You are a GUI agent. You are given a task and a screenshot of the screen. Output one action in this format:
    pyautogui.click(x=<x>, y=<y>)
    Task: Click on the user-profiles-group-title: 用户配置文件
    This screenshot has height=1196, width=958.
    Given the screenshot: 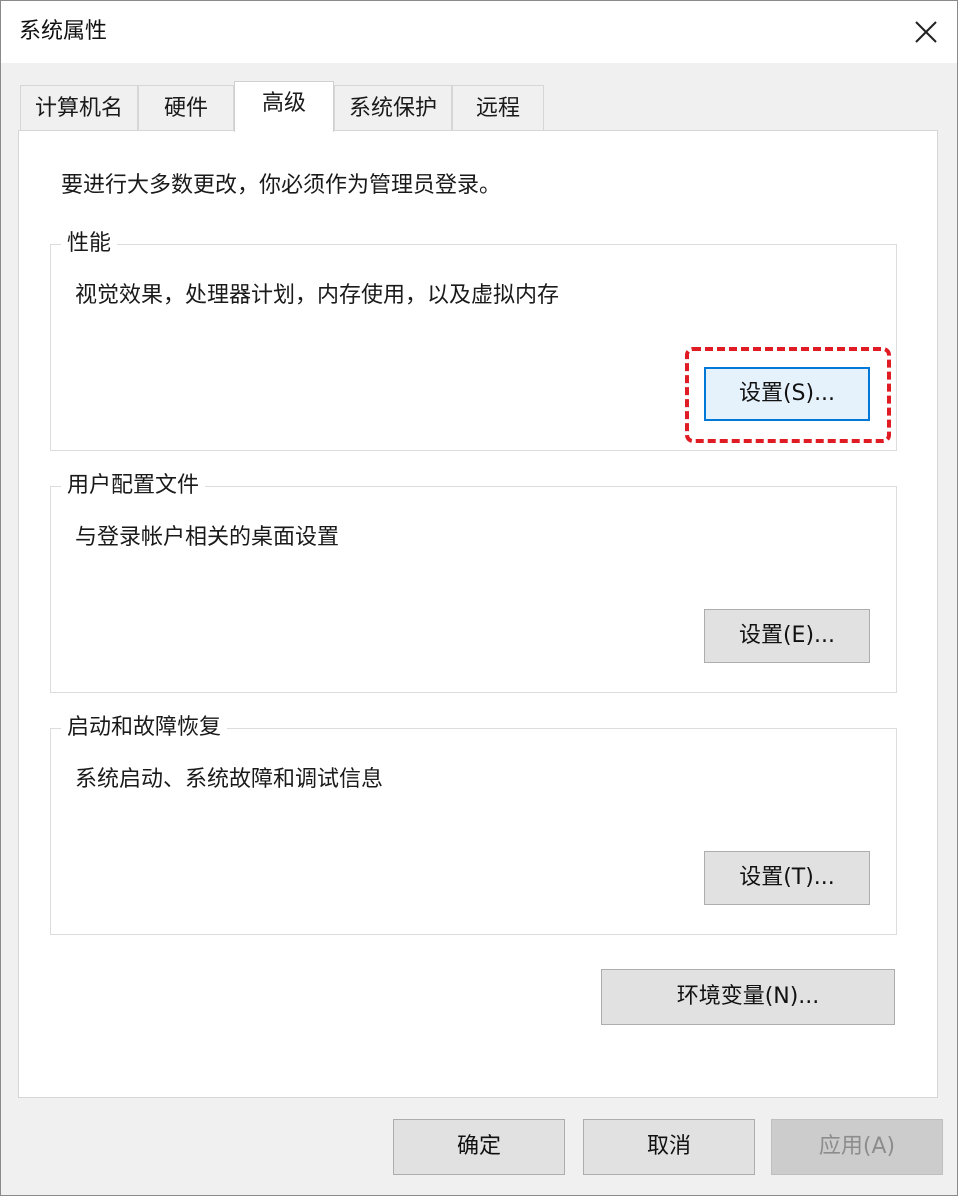 What is the action you would take?
    pyautogui.click(x=133, y=486)
    